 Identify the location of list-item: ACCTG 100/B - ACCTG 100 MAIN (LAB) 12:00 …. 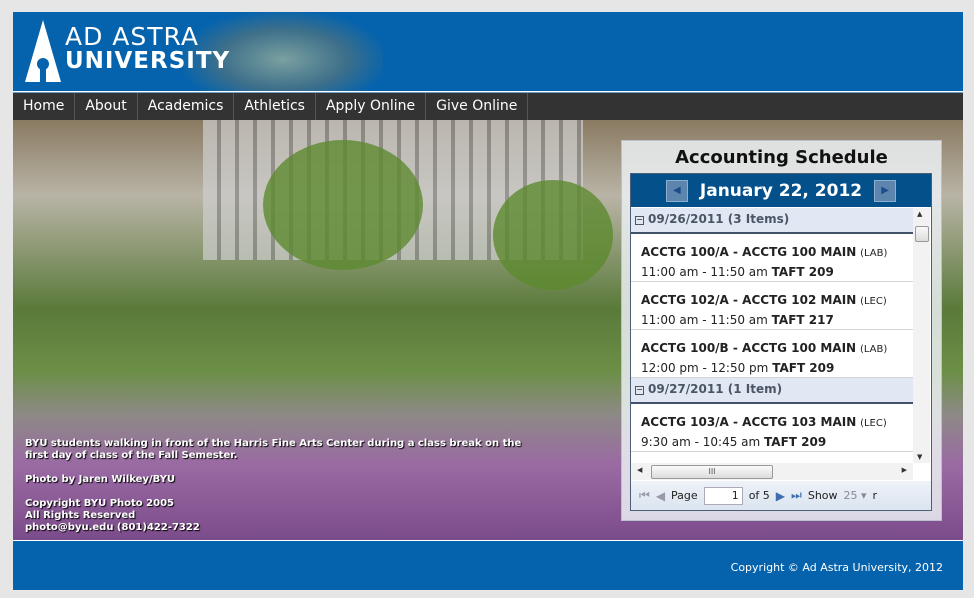
(772, 354).